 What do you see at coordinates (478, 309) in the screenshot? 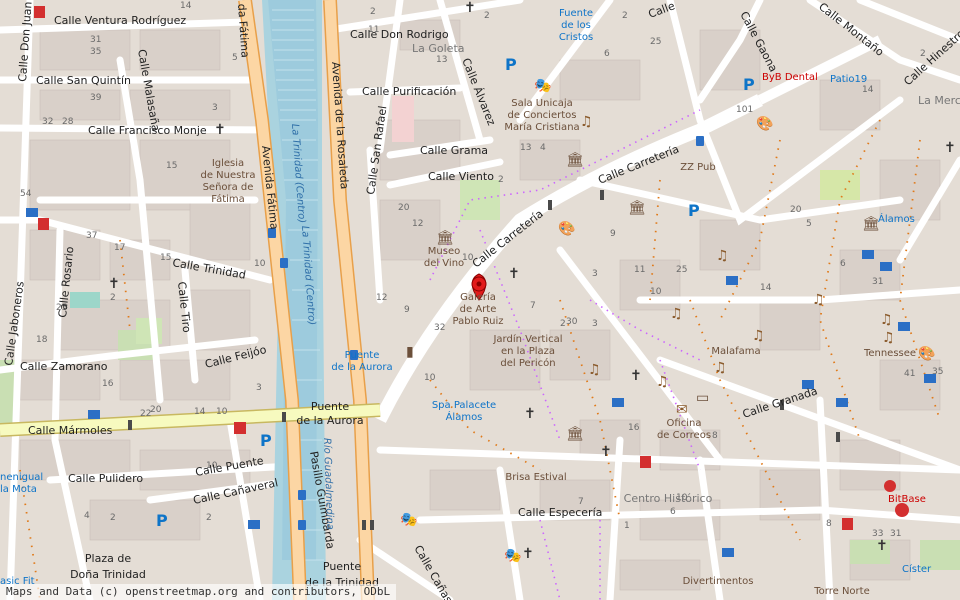
I see `place-galeria-2: de Arte` at bounding box center [478, 309].